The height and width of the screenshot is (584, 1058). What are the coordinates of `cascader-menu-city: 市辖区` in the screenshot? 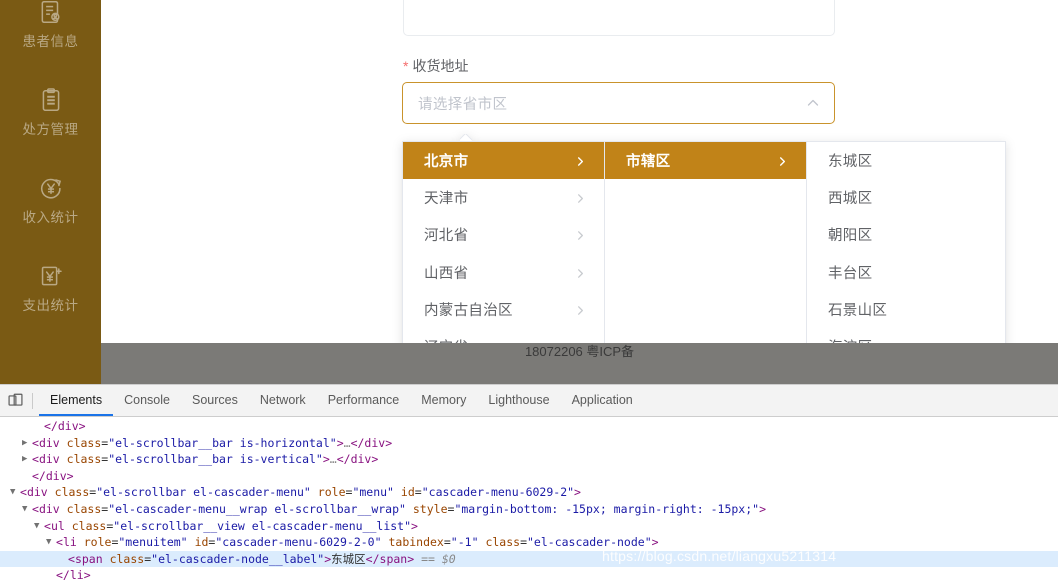 It's located at (705, 247).